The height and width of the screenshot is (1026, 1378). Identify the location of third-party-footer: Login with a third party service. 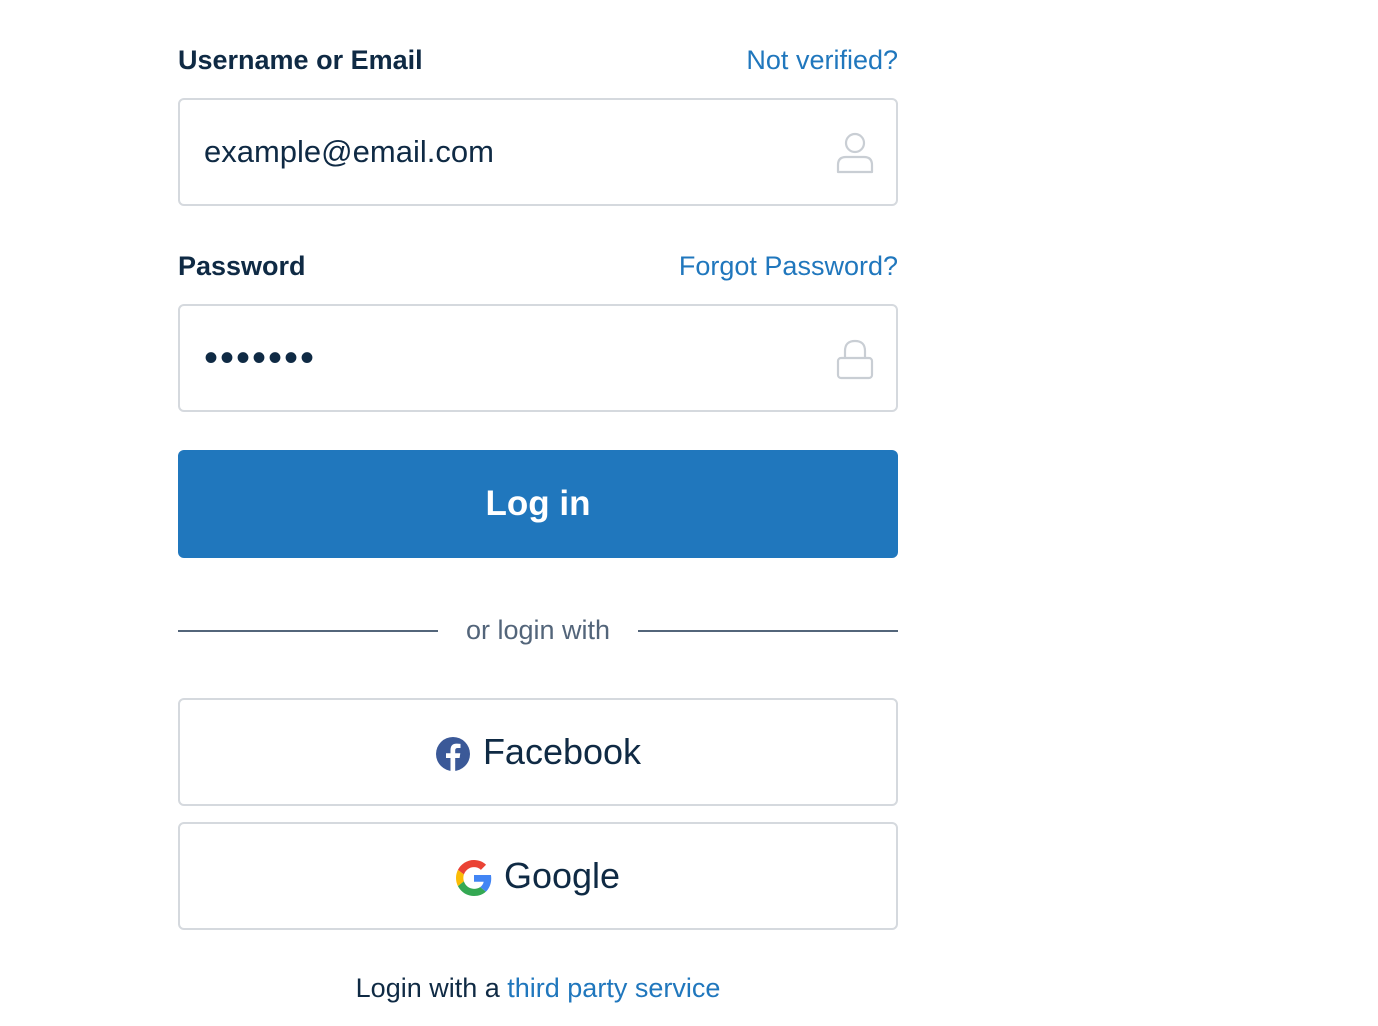
(538, 988).